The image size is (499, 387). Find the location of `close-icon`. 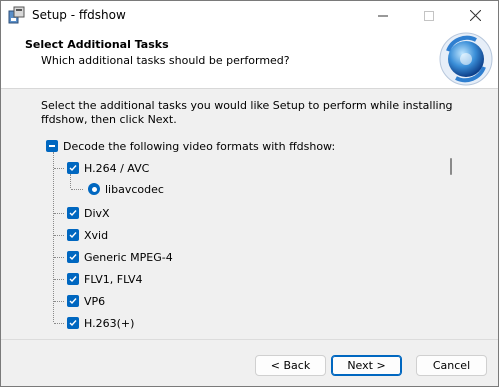

close-icon is located at coordinates (475, 15).